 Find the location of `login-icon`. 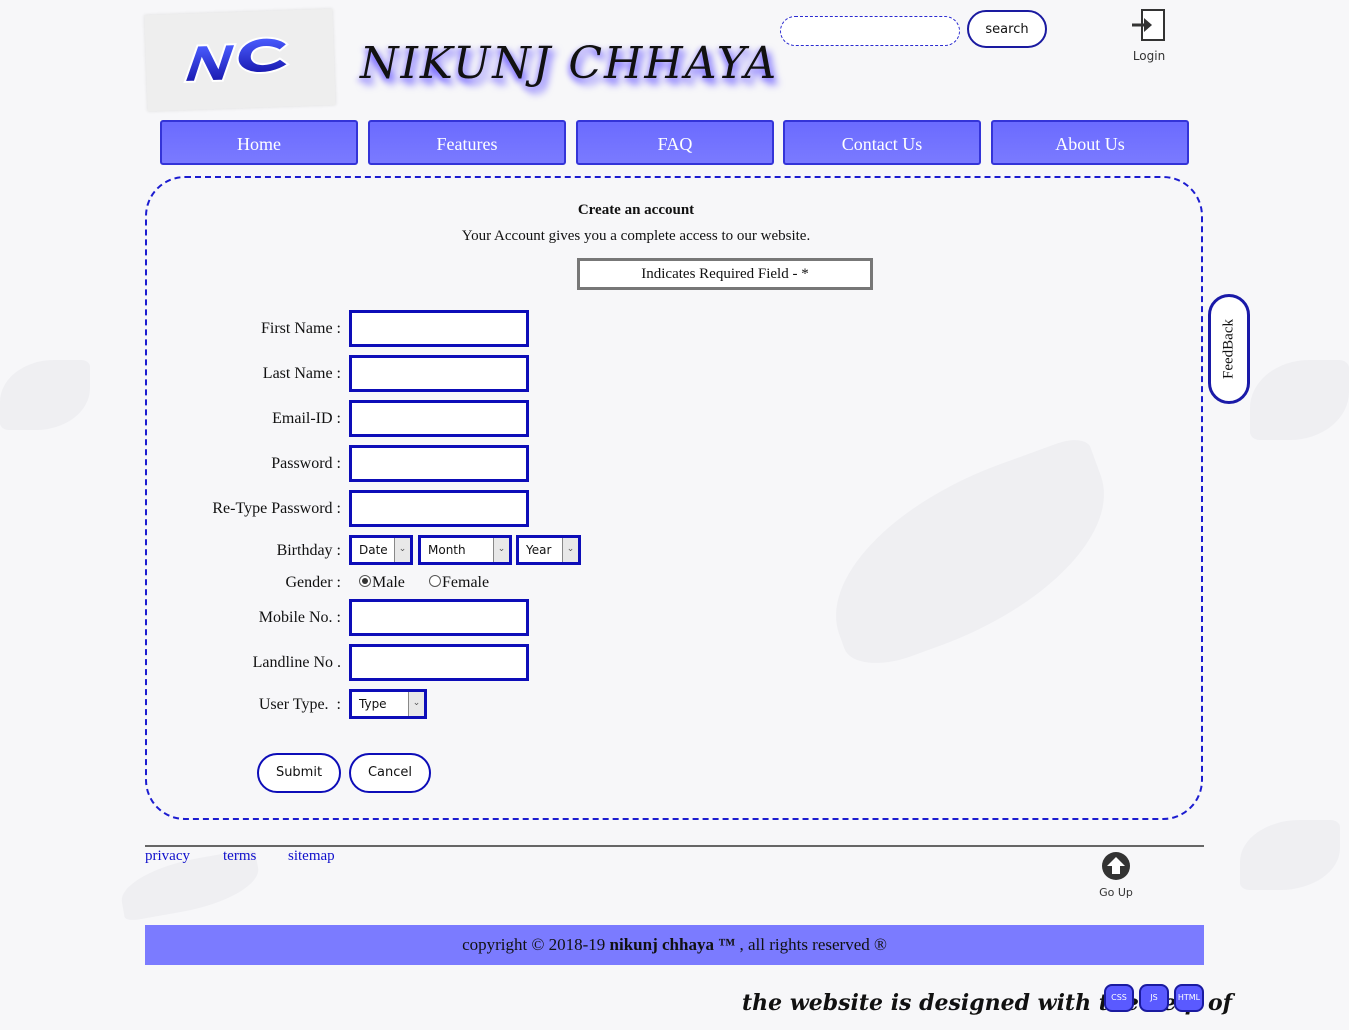

login-icon is located at coordinates (1148, 25).